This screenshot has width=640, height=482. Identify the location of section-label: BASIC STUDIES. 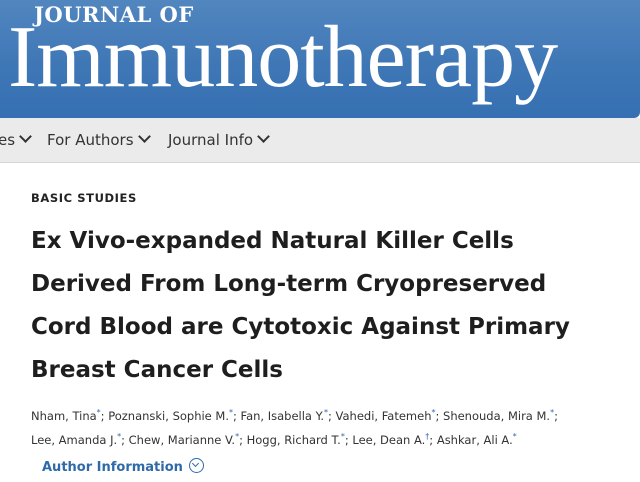
(84, 198).